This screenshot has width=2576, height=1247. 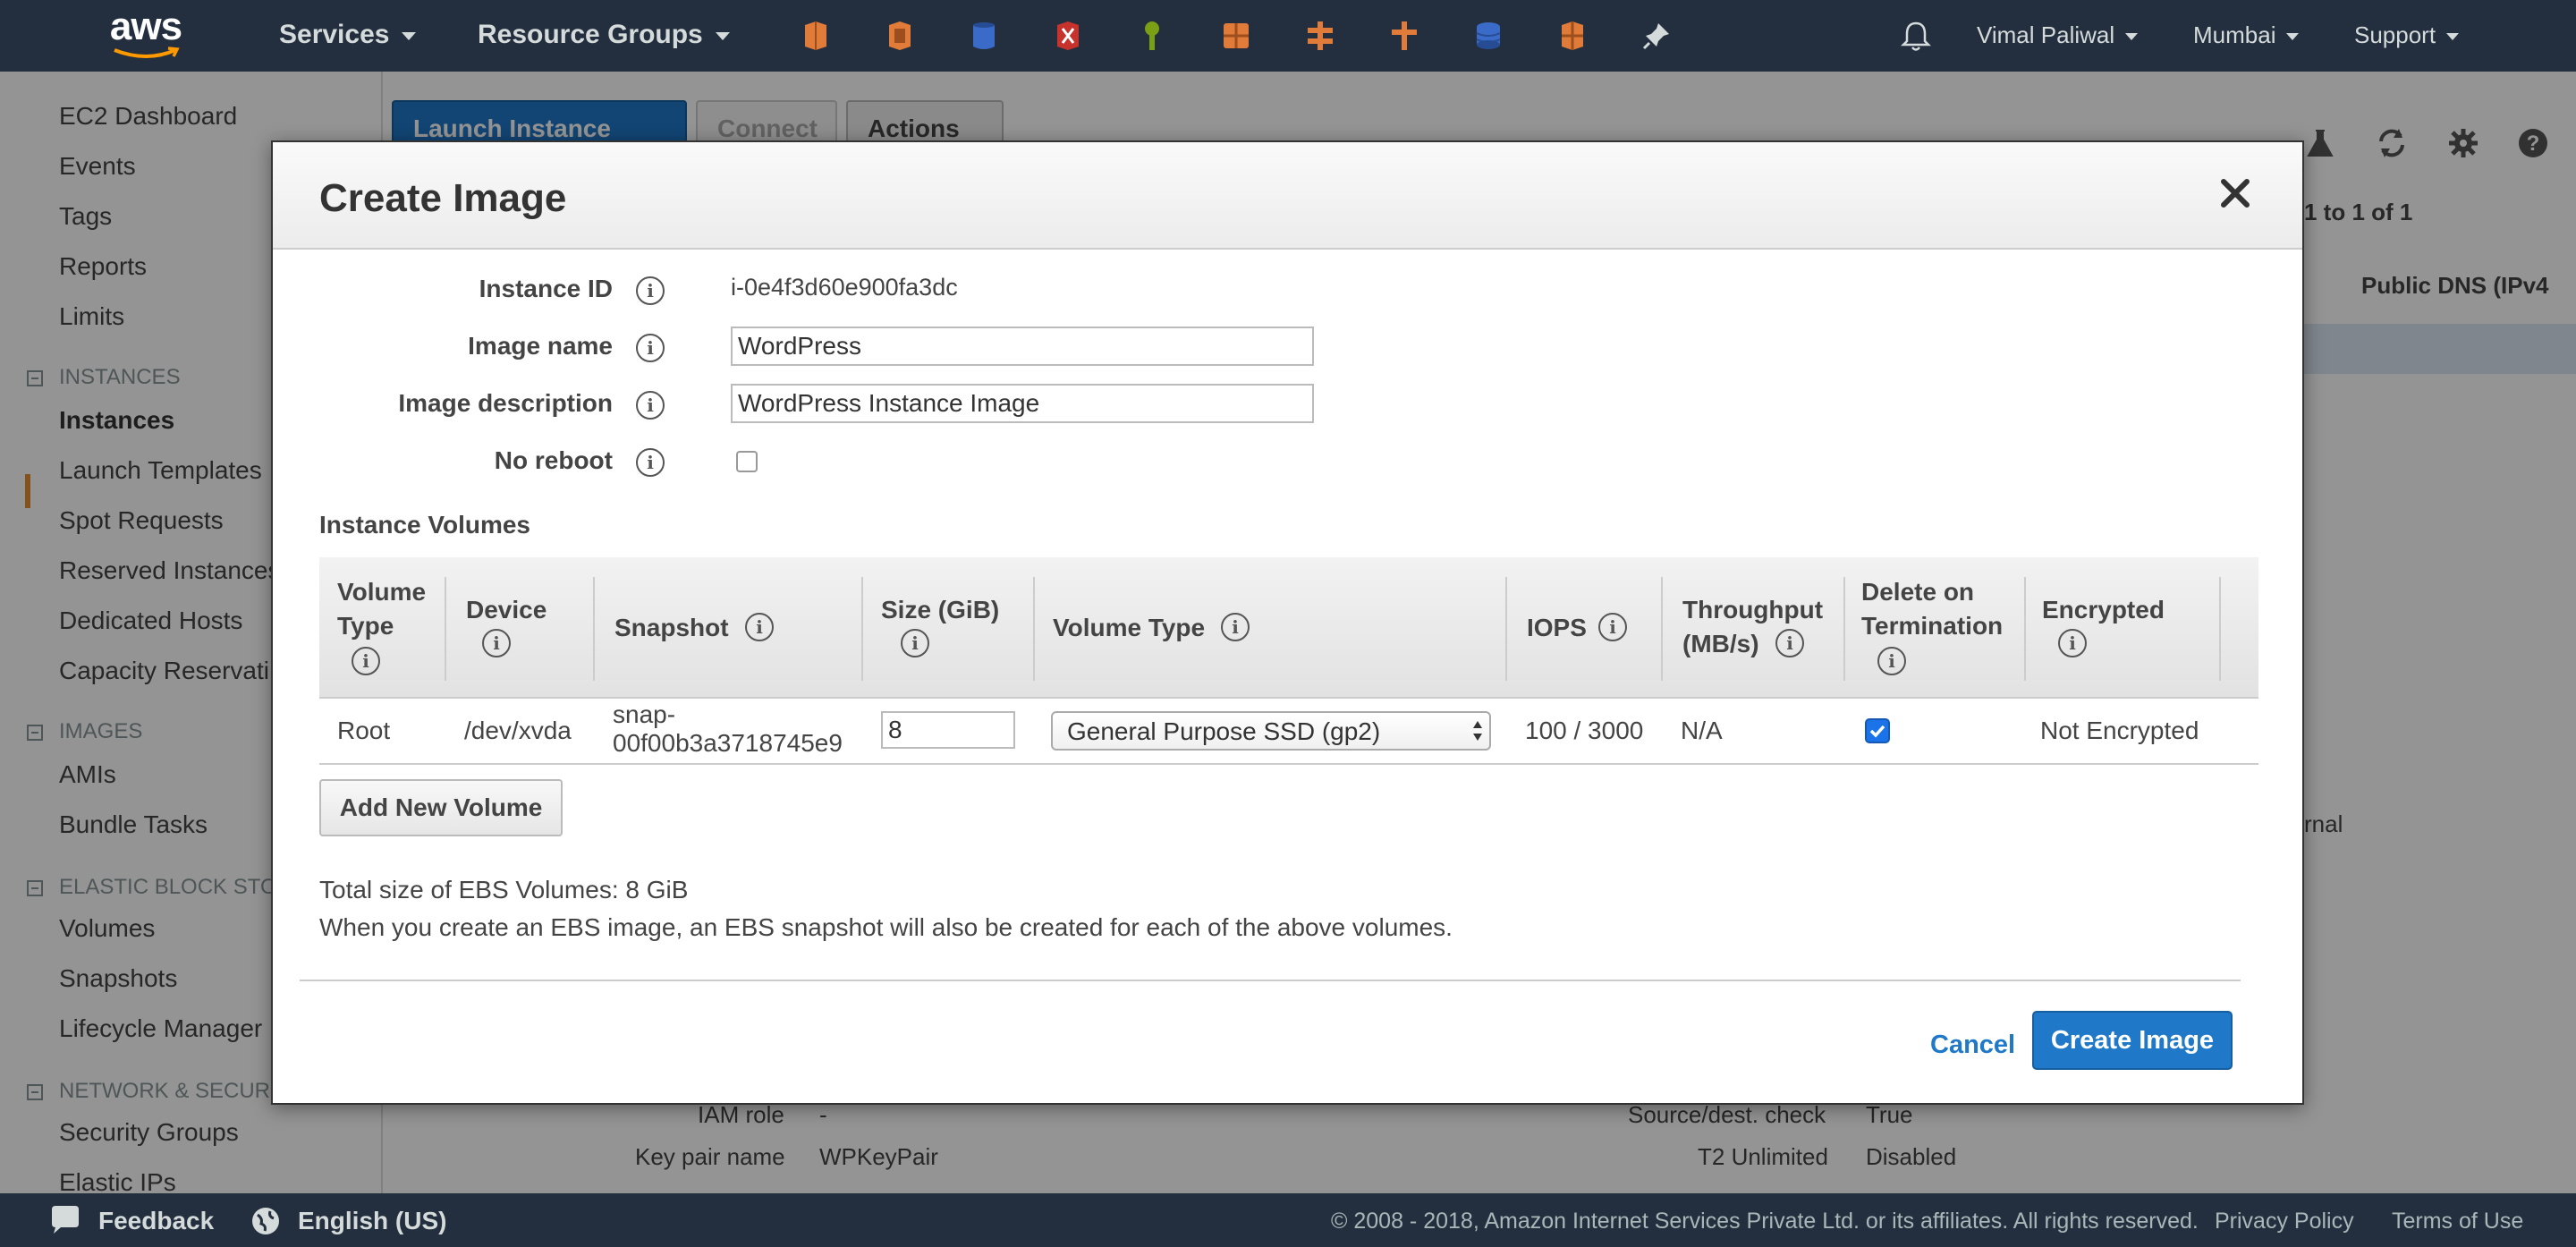 What do you see at coordinates (2284, 1221) in the screenshot?
I see `privacy-policy-link: Privacy Policy` at bounding box center [2284, 1221].